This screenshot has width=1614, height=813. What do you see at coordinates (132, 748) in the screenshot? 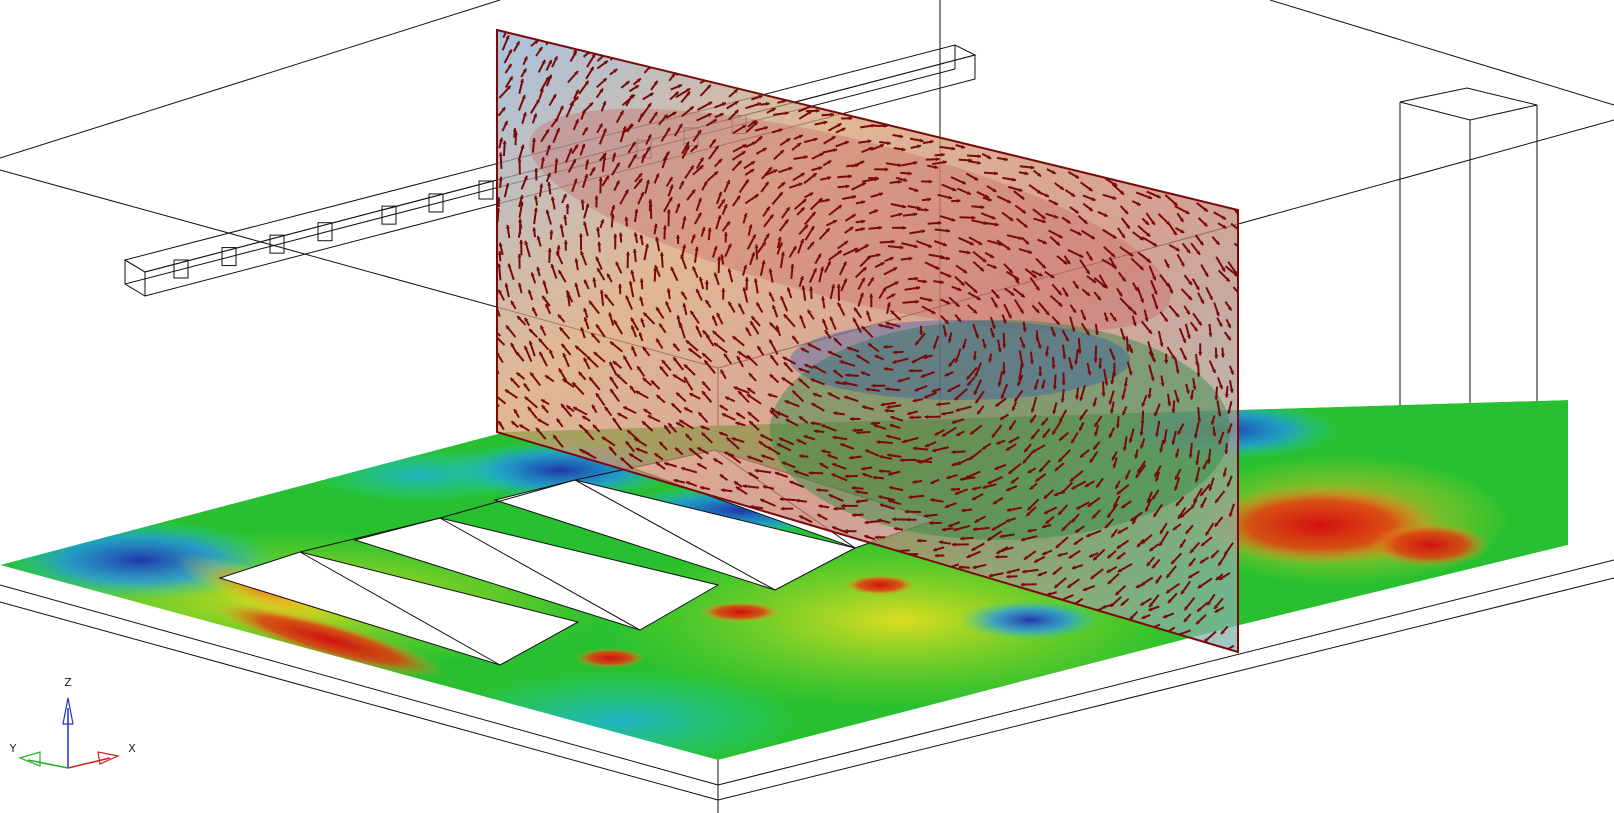
I see `x-axis-label: X` at bounding box center [132, 748].